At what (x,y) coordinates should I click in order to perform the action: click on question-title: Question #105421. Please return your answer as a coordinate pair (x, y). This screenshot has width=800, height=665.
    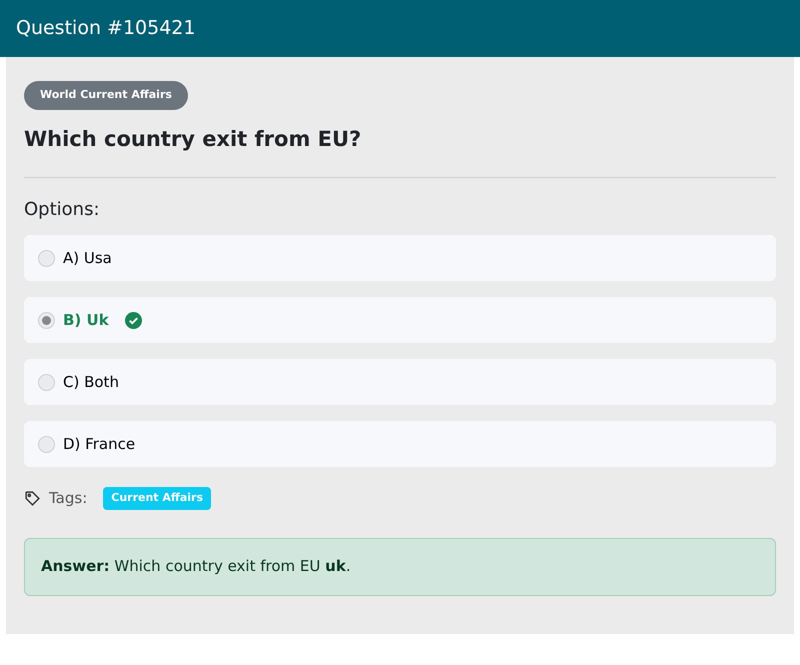
    Looking at the image, I should click on (106, 29).